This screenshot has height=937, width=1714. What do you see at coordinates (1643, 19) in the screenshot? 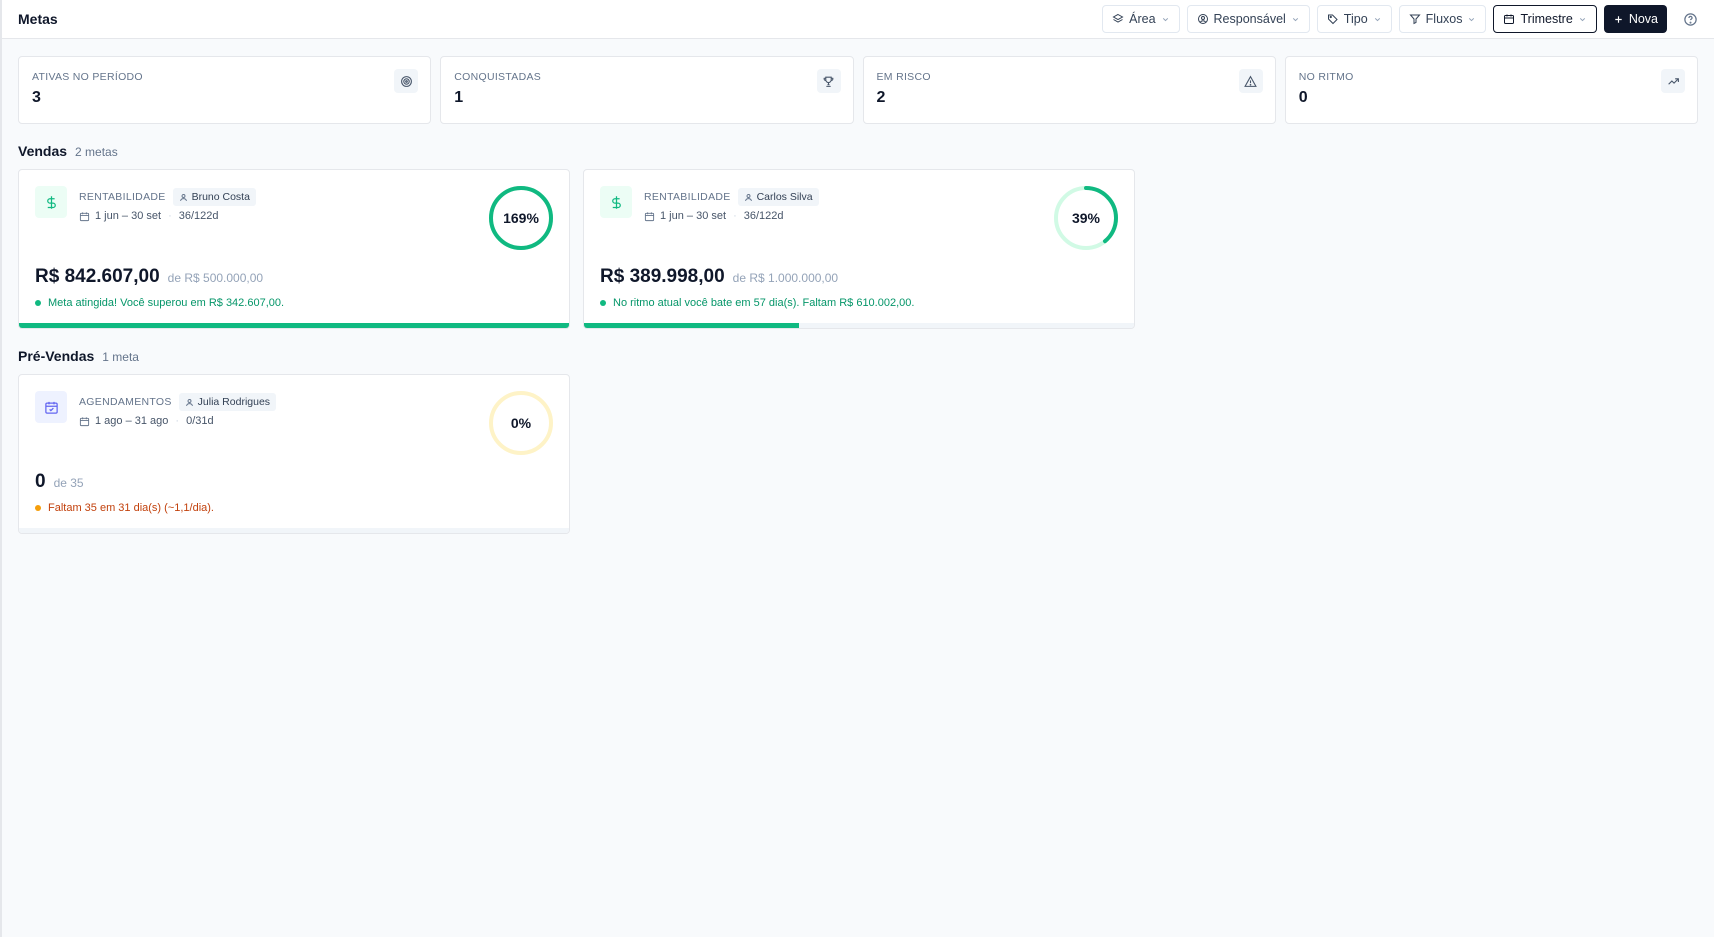
I see `new-goal-label: Nova` at bounding box center [1643, 19].